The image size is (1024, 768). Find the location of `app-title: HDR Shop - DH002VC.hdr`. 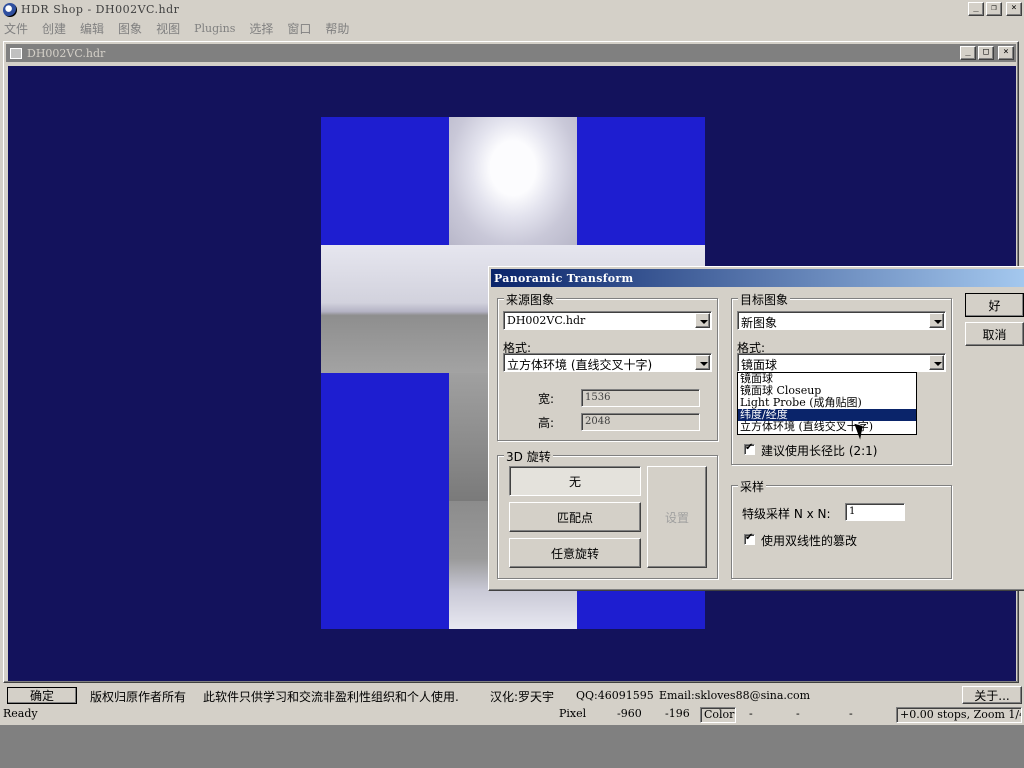

app-title: HDR Shop - DH002VC.hdr is located at coordinates (100, 9).